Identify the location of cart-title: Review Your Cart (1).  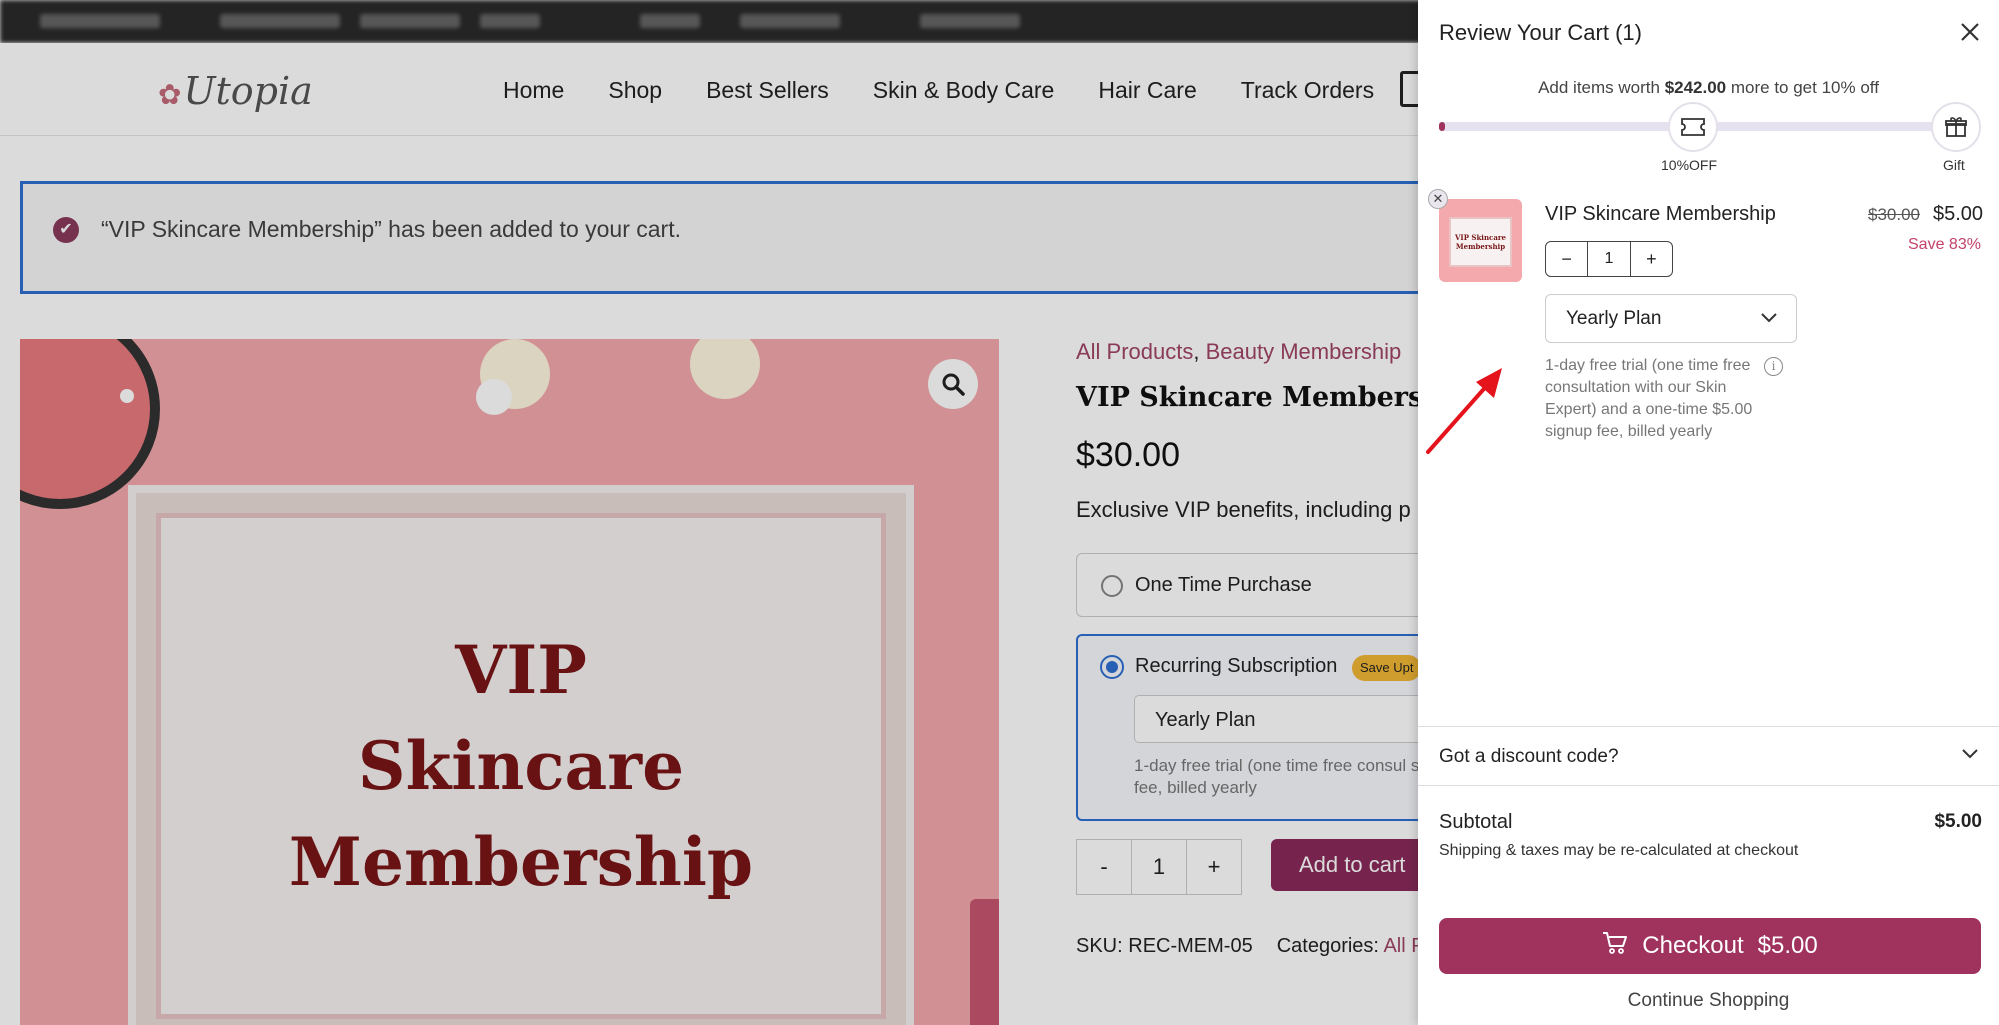
(1540, 32).